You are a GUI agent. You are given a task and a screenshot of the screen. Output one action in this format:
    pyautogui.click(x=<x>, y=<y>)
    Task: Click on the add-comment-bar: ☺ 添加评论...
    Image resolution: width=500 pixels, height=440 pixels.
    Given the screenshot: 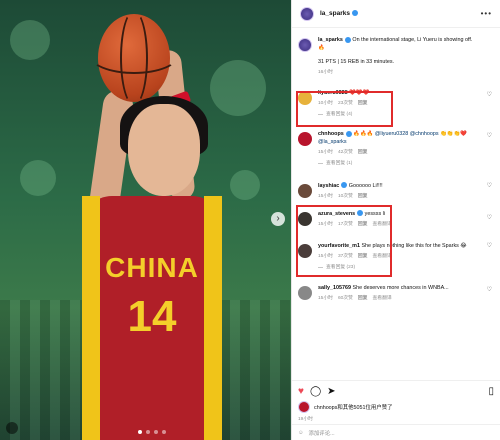 What is the action you would take?
    pyautogui.click(x=396, y=432)
    